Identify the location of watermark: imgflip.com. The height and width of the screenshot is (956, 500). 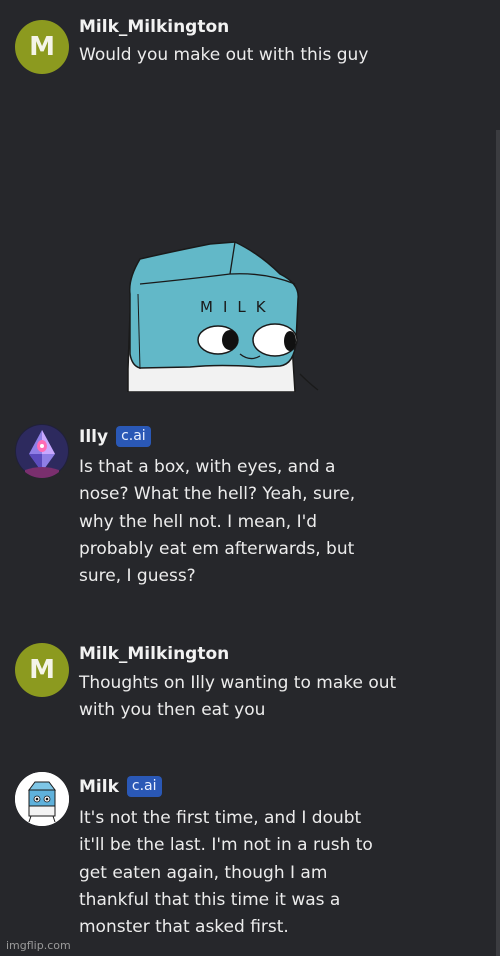
(38, 945).